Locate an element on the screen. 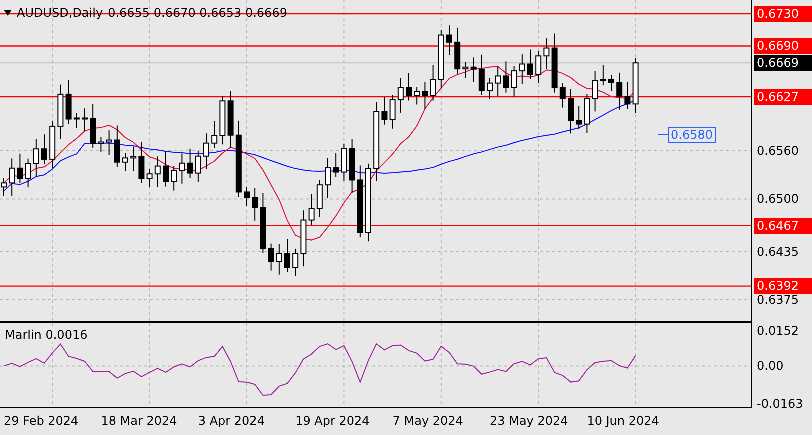  axis-label: -0.0163 is located at coordinates (780, 403).